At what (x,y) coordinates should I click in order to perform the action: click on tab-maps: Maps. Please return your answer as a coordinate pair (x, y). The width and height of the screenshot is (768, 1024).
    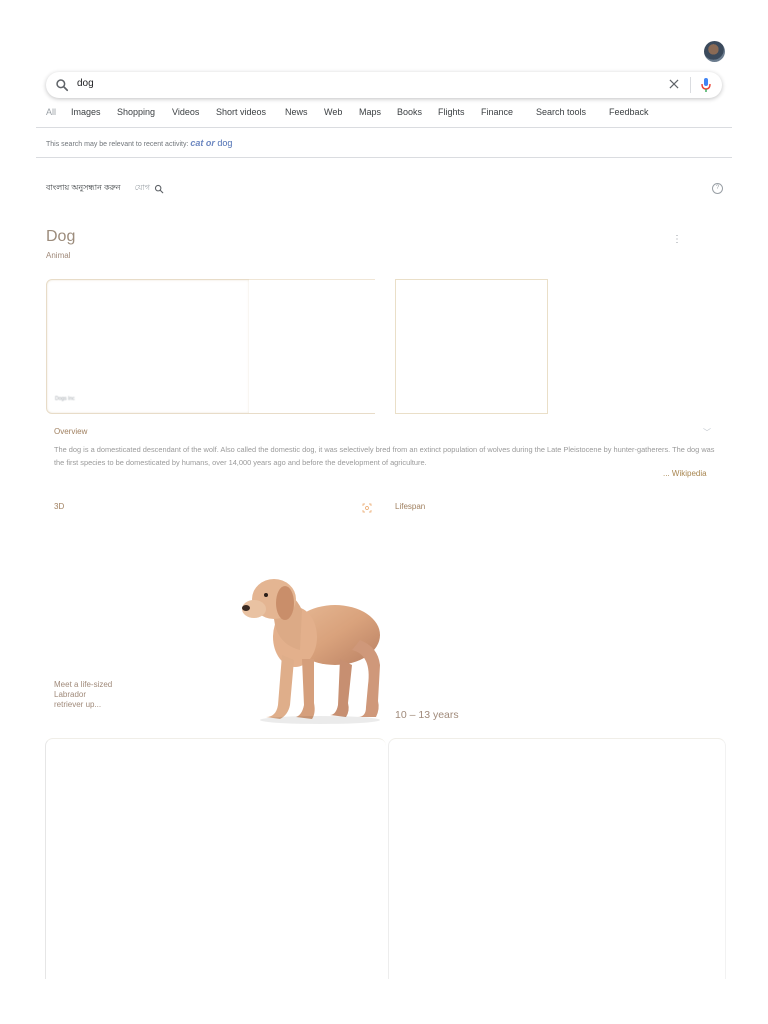
    Looking at the image, I should click on (378, 114).